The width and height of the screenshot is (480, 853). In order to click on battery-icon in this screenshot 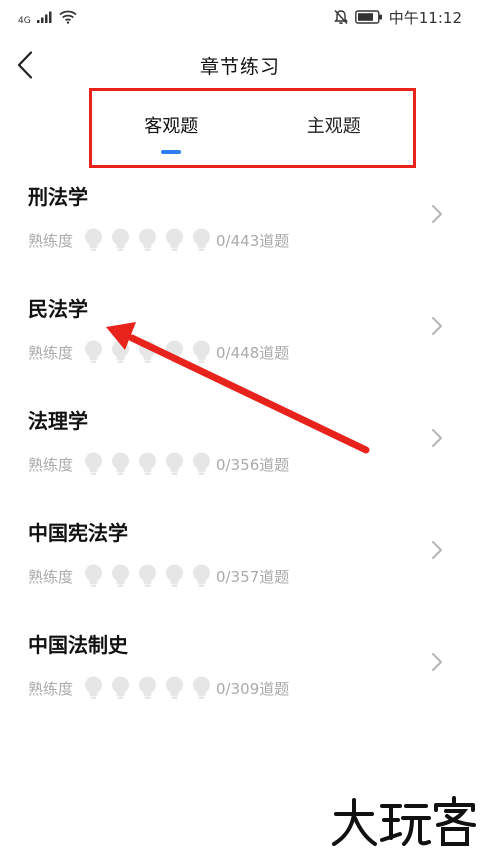, I will do `click(368, 17)`.